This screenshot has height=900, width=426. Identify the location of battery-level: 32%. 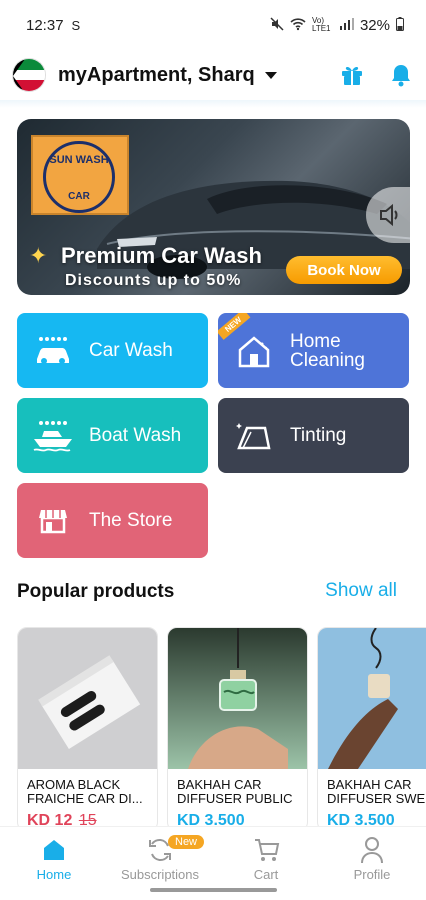
(374, 25).